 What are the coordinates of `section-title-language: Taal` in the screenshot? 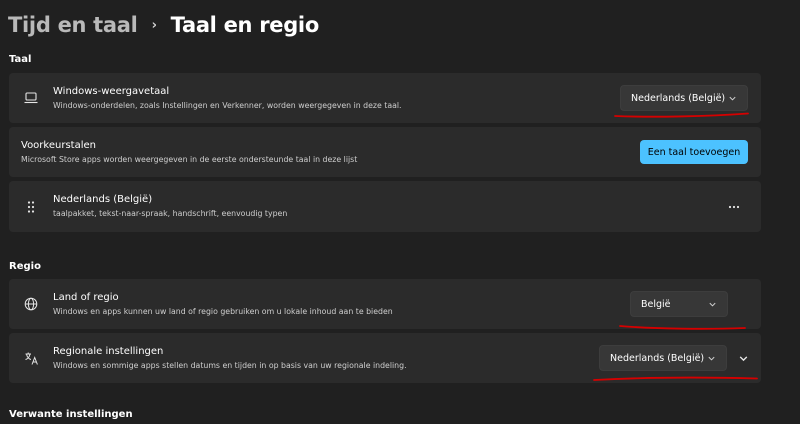 It's located at (20, 59).